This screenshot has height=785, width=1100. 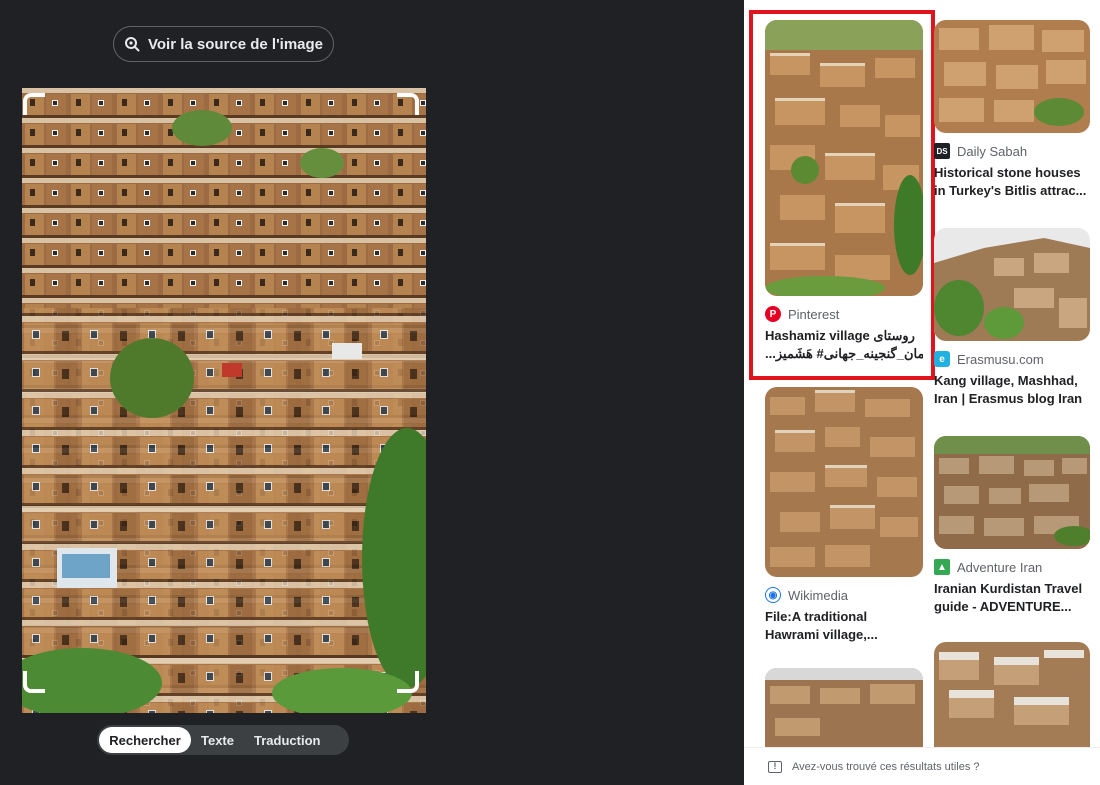 I want to click on tab-translation: Traduction, so click(x=287, y=740).